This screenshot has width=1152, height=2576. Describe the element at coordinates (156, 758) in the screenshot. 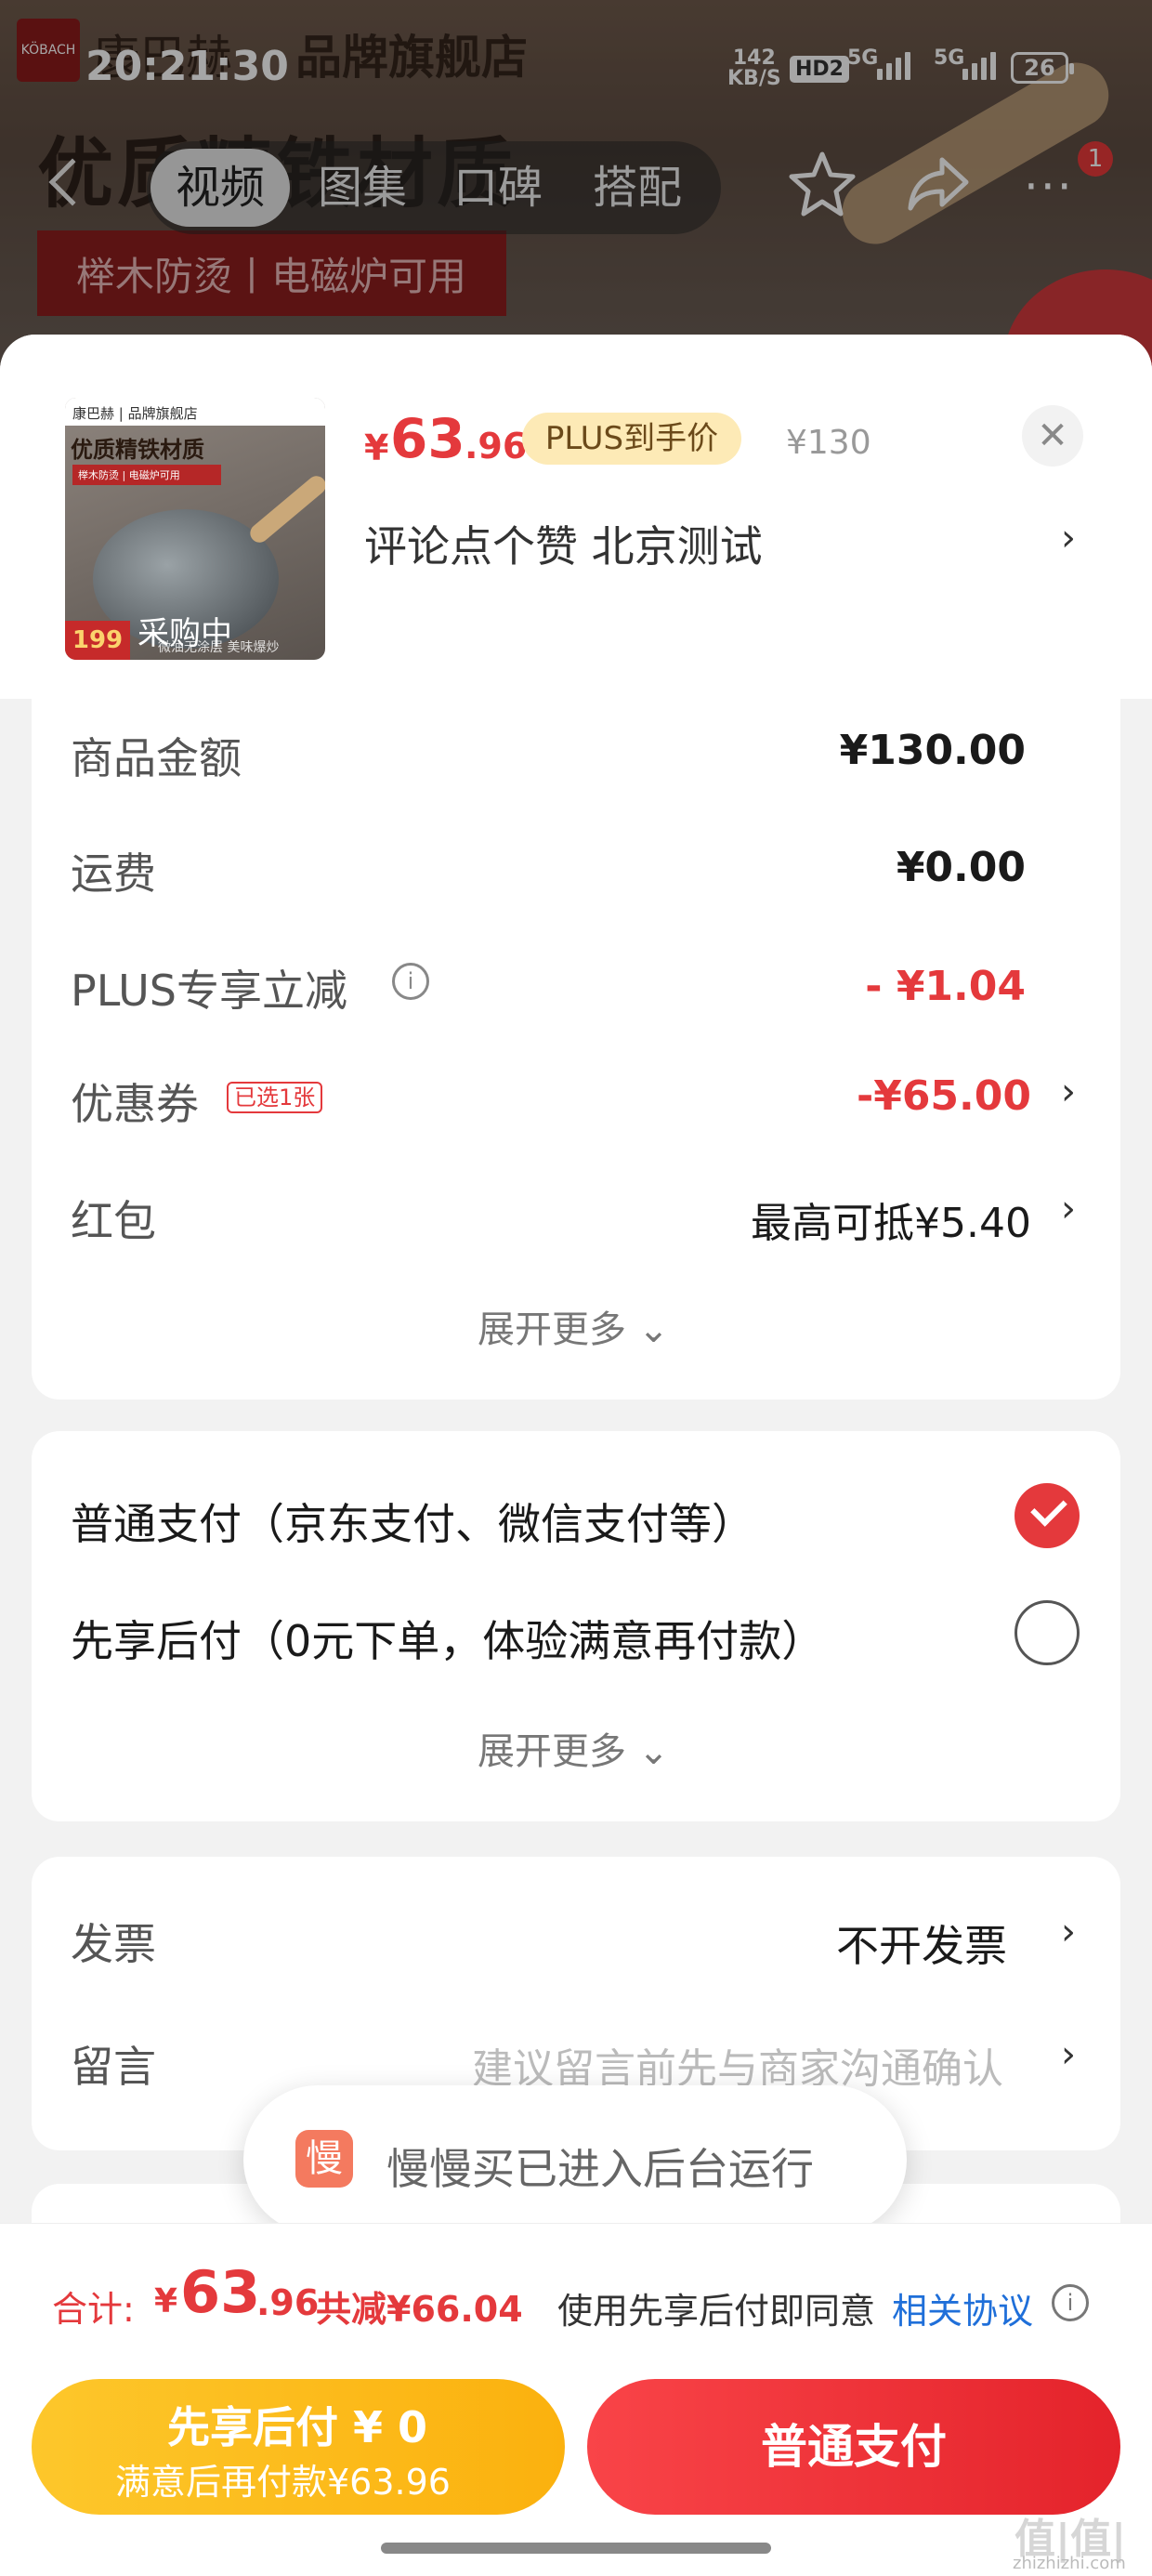

I see `goods-amount-label: 商品金额` at that location.